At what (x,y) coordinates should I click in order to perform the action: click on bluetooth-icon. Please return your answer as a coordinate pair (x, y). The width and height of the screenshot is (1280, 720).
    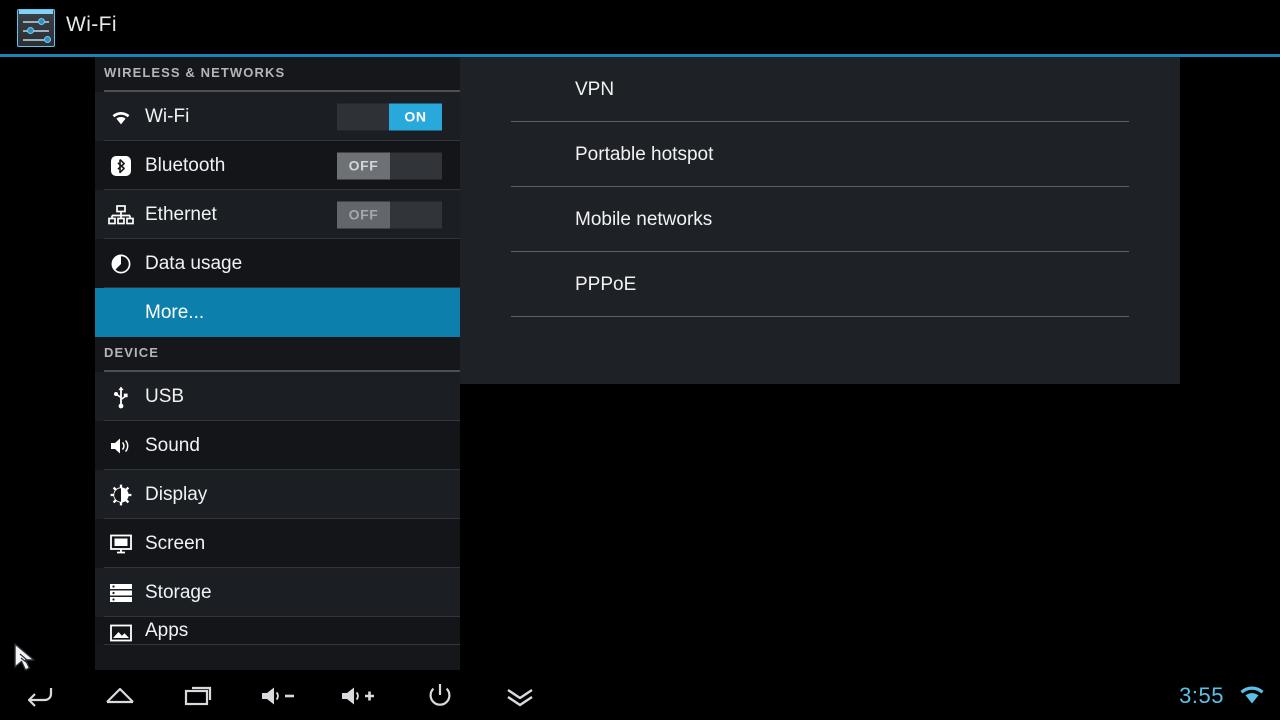
    Looking at the image, I should click on (121, 166).